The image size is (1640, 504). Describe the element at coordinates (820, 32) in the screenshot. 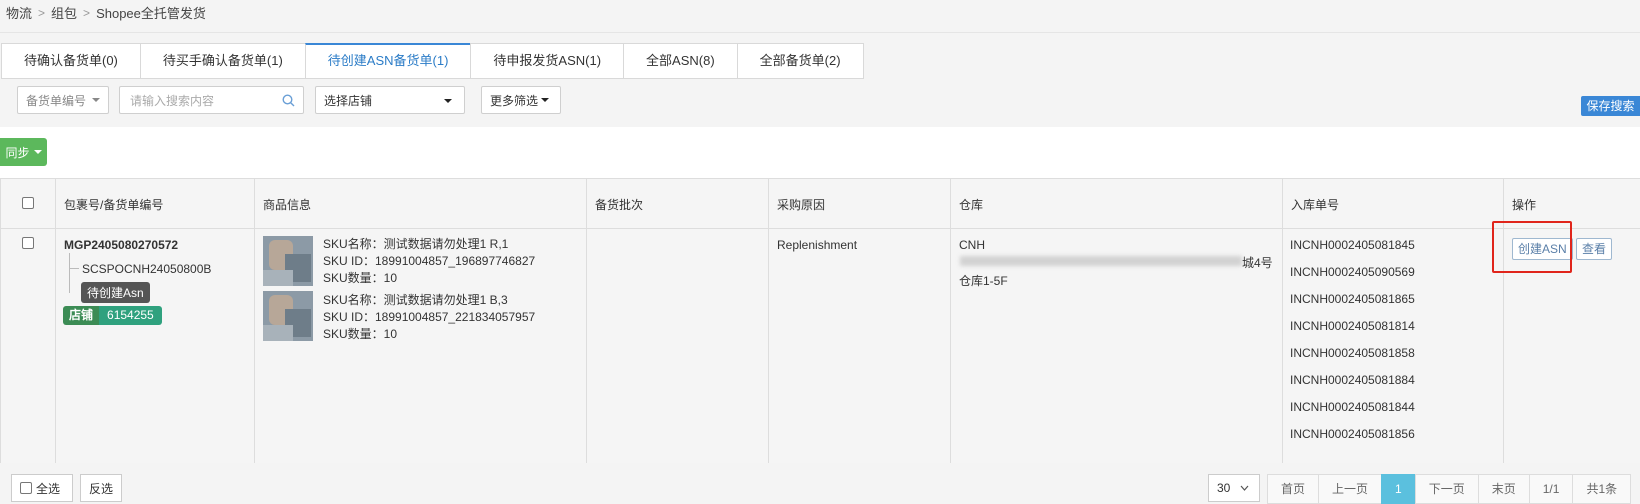

I see `divider` at that location.